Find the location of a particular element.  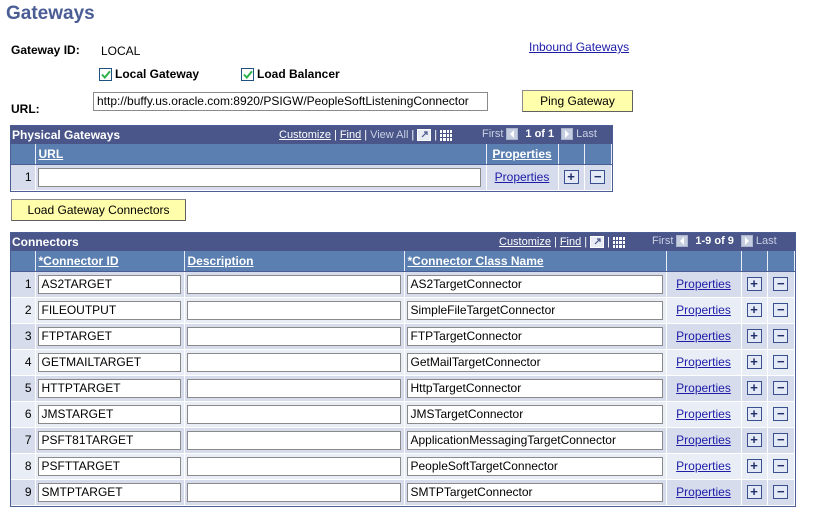

column-header-url: URL is located at coordinates (261, 154).